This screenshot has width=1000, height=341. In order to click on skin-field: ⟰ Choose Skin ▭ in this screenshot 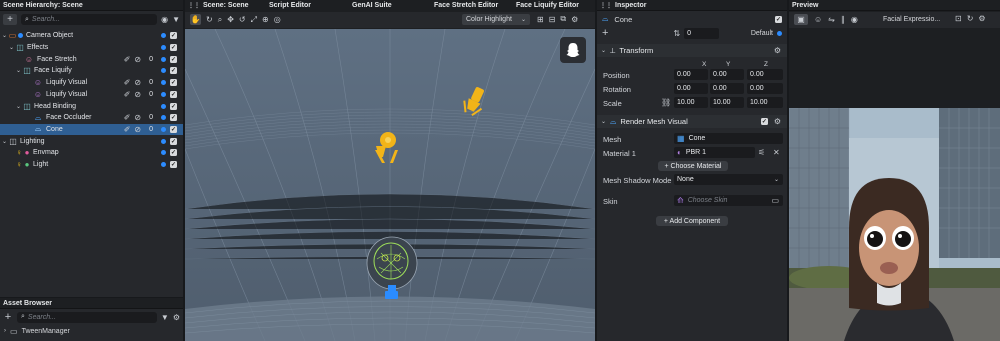, I will do `click(728, 200)`.